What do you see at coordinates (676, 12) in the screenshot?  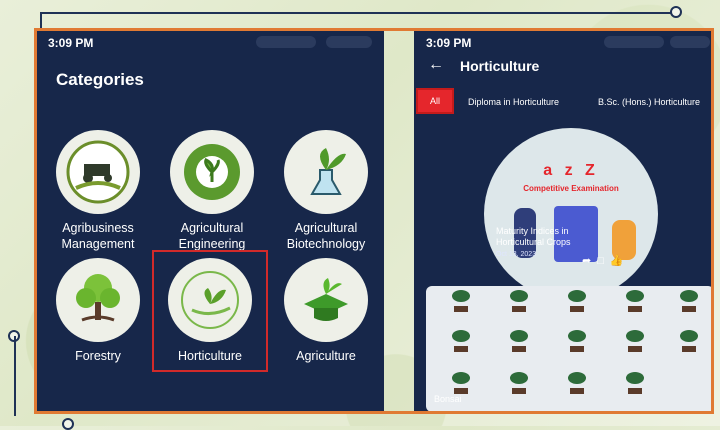 I see `decor-node-top-right` at bounding box center [676, 12].